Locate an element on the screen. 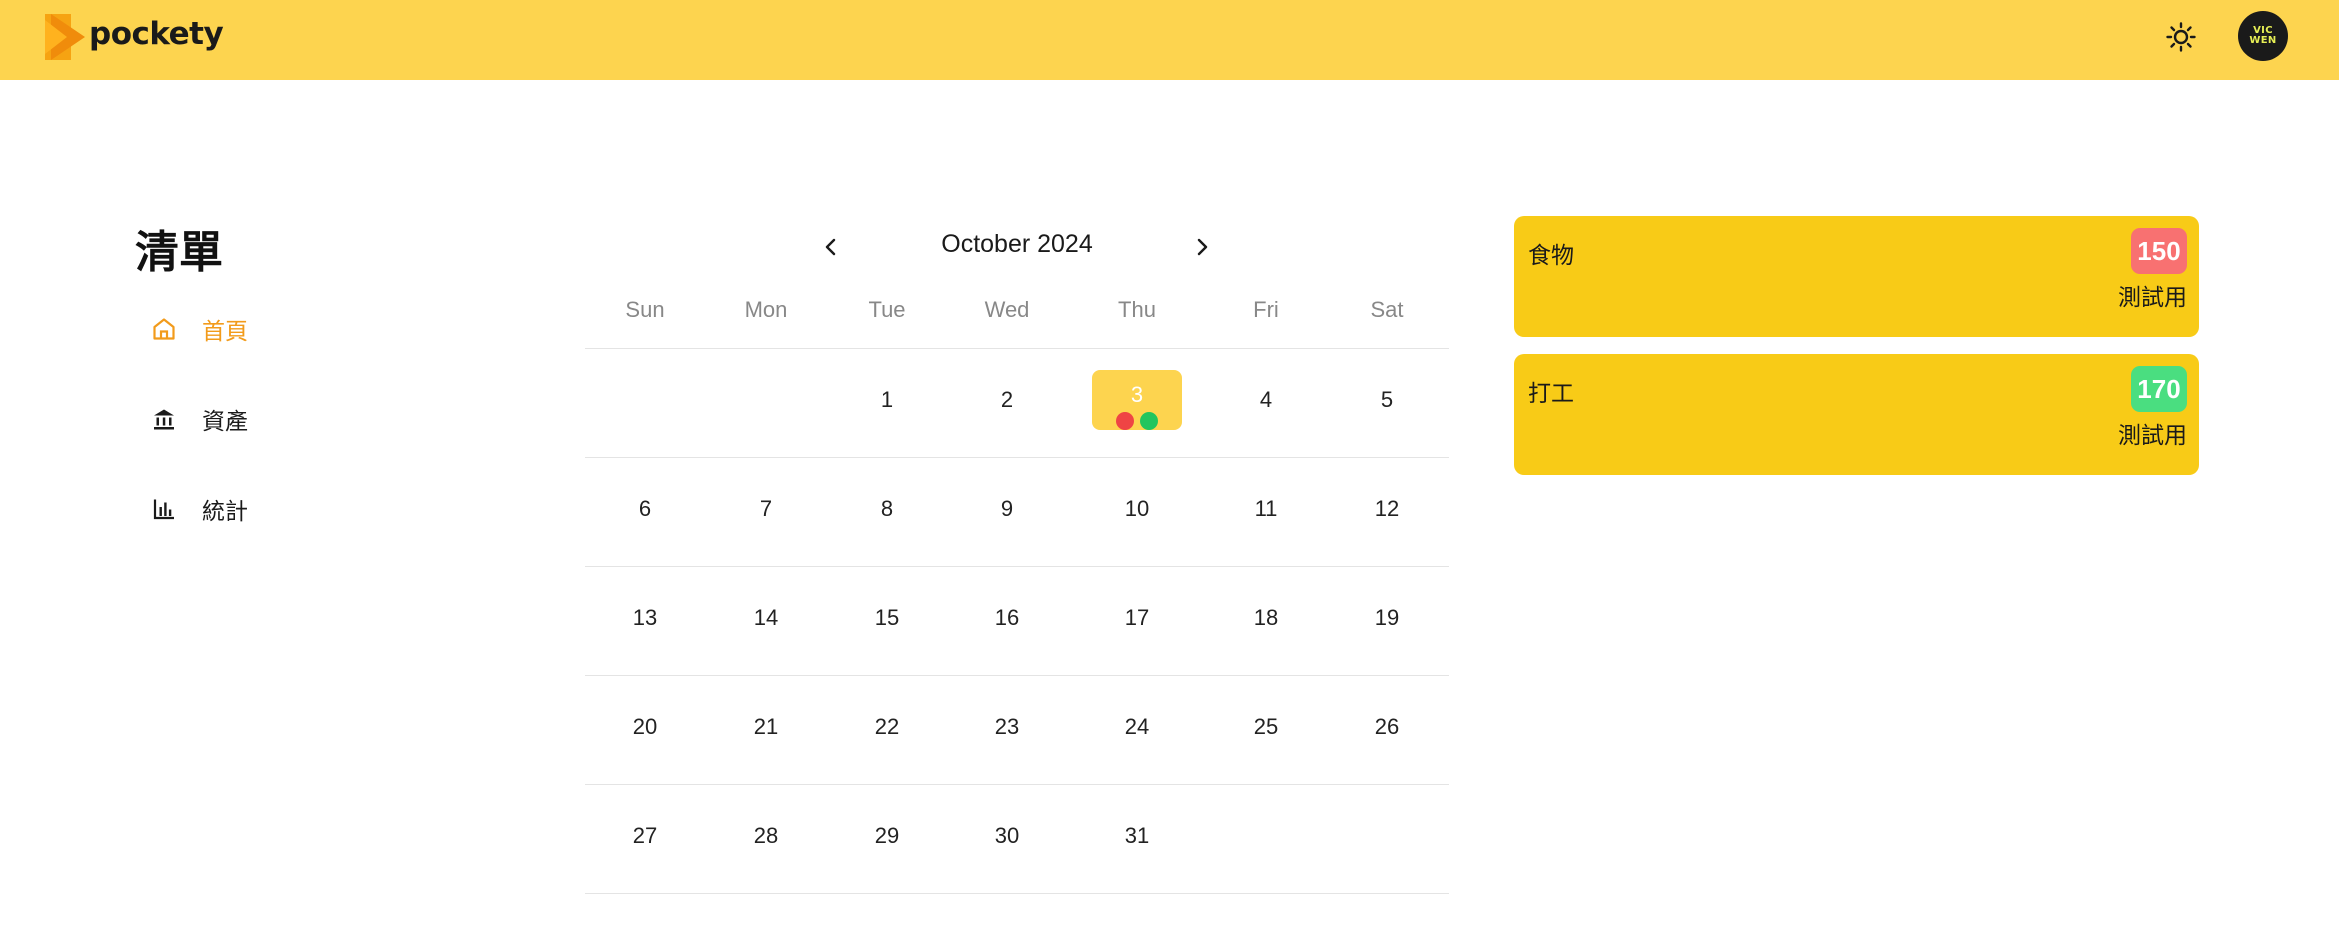  day-number: 7 is located at coordinates (766, 508).